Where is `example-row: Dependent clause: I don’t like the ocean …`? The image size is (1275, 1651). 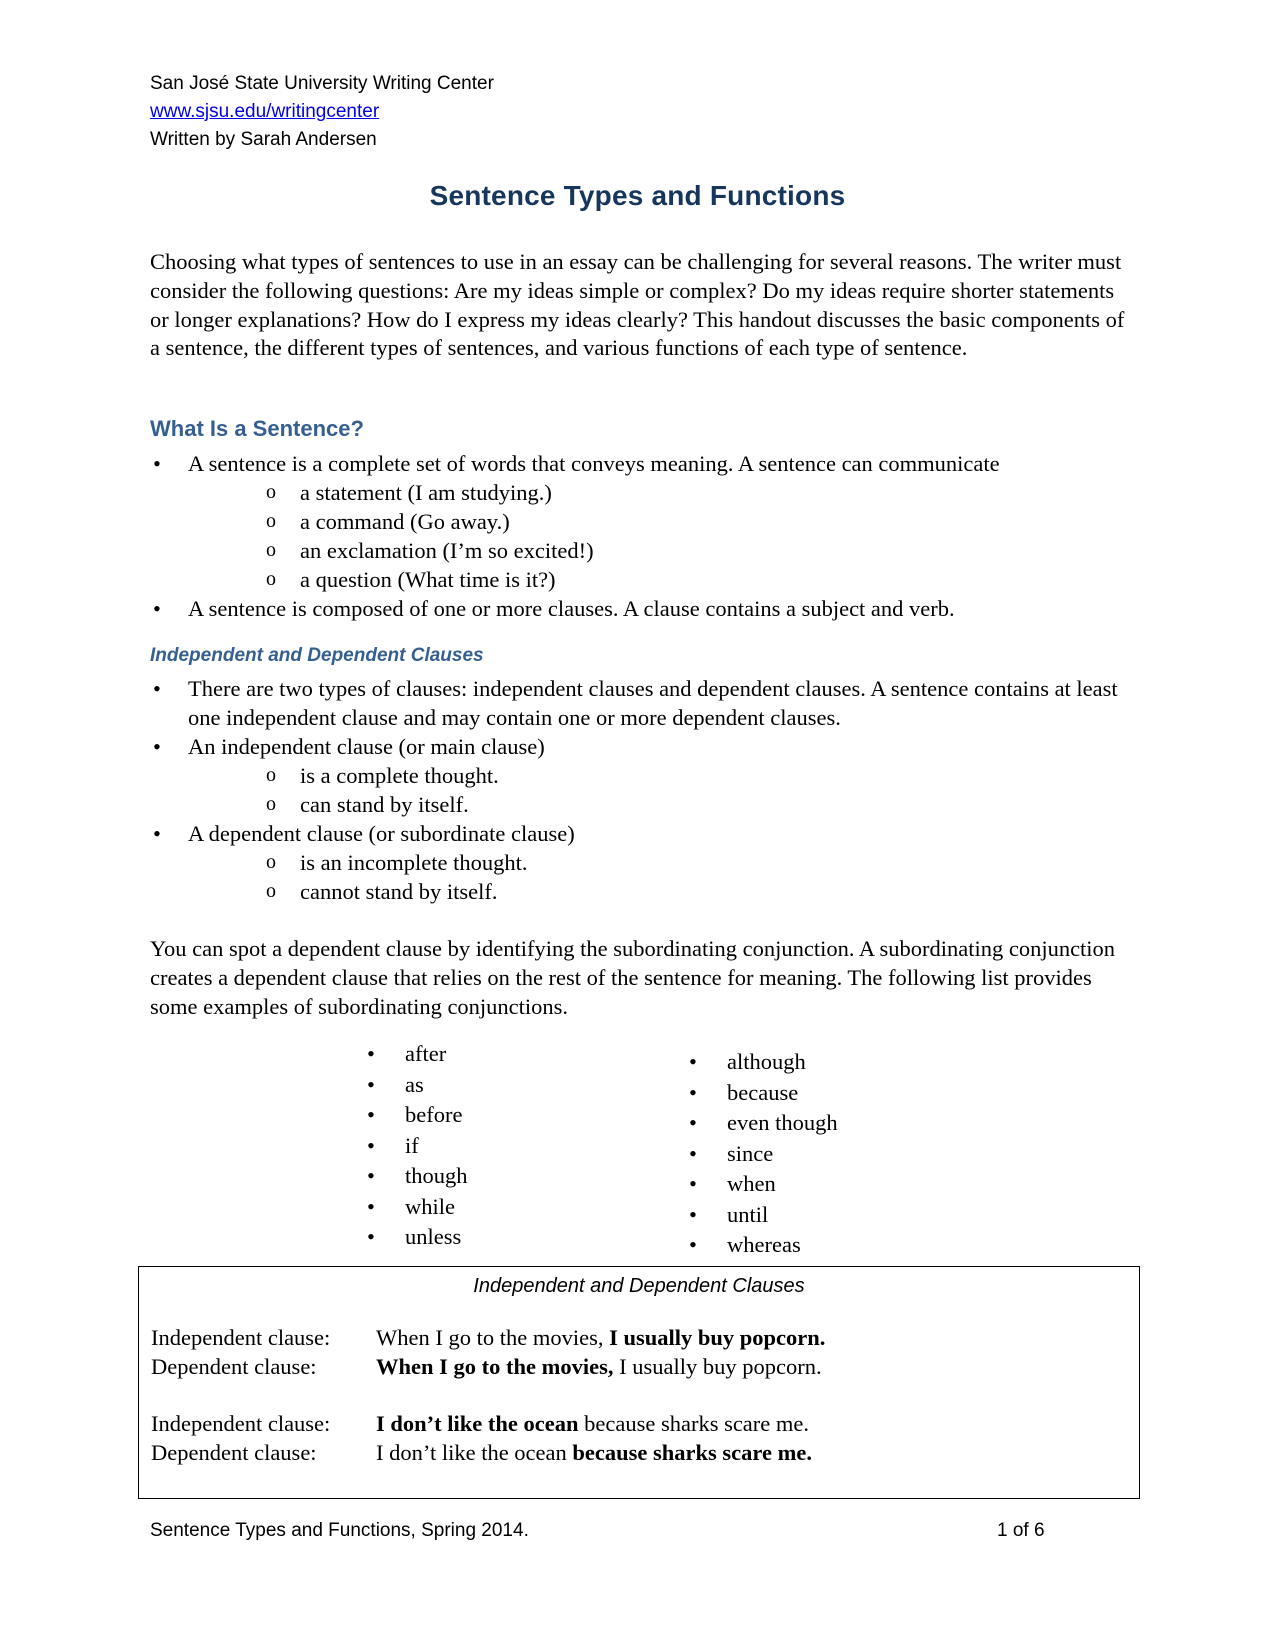
example-row: Dependent clause: I don’t like the ocean … is located at coordinates (481, 1452).